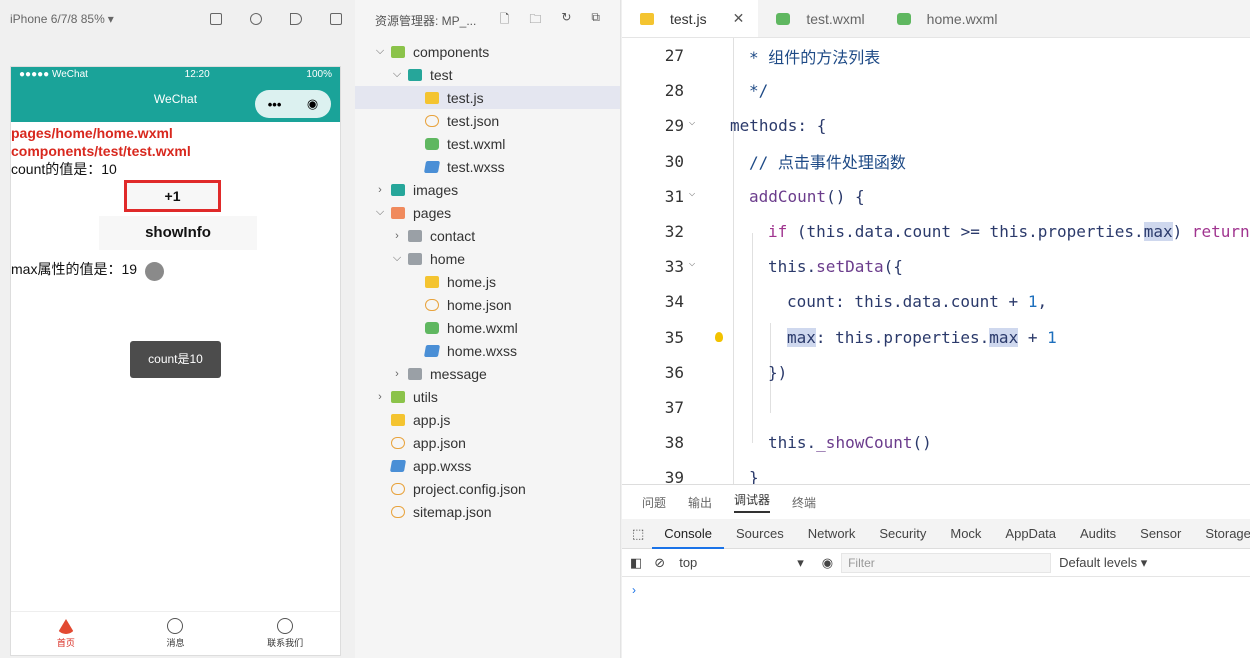 The width and height of the screenshot is (1250, 658). Describe the element at coordinates (487, 166) in the screenshot. I see `tree-item: test.wxss` at that location.